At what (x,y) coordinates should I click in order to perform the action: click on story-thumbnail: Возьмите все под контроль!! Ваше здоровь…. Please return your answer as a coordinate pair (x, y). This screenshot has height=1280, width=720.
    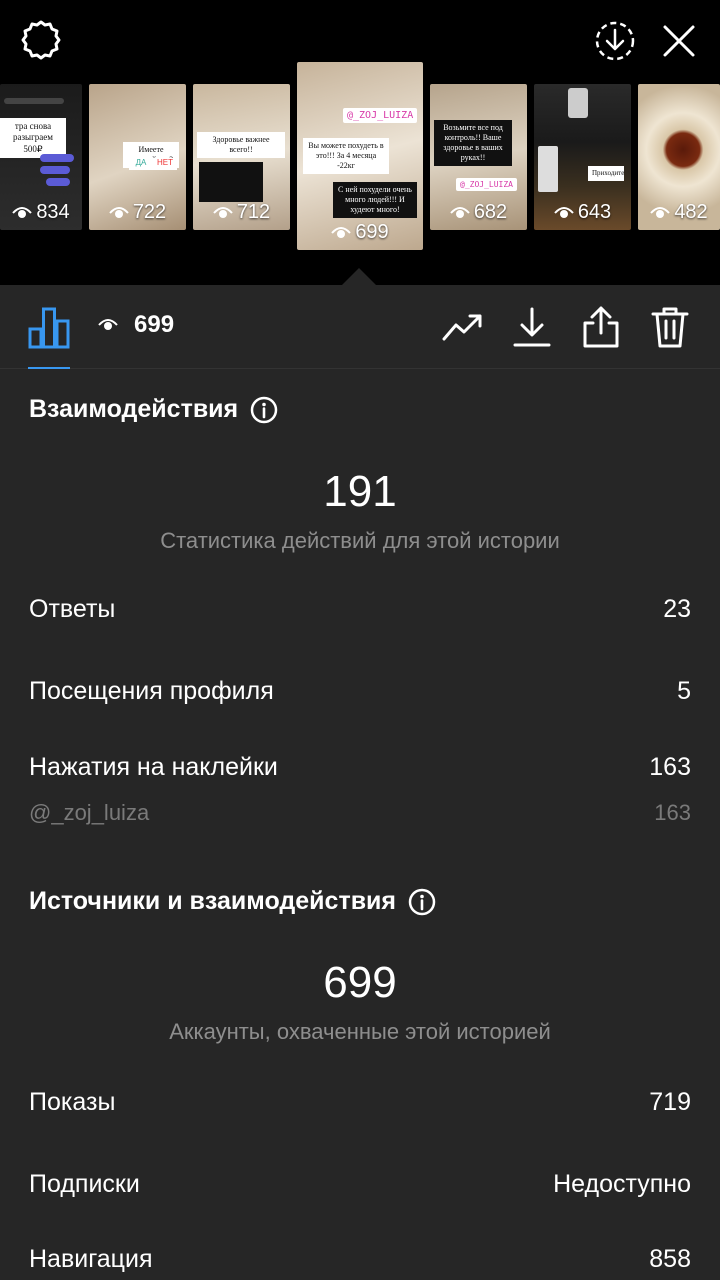
    Looking at the image, I should click on (478, 157).